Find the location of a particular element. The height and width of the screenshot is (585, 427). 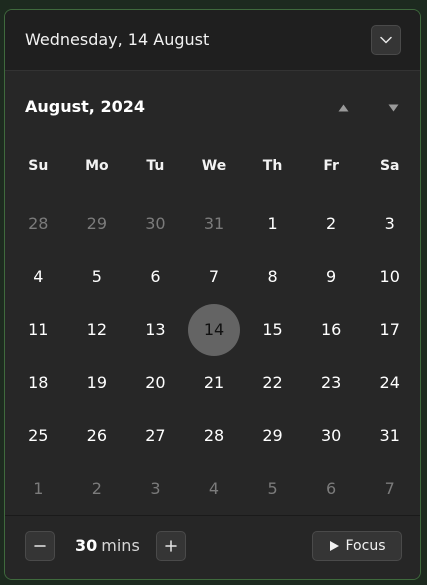

calendar-day-number: 6 is located at coordinates (331, 488).